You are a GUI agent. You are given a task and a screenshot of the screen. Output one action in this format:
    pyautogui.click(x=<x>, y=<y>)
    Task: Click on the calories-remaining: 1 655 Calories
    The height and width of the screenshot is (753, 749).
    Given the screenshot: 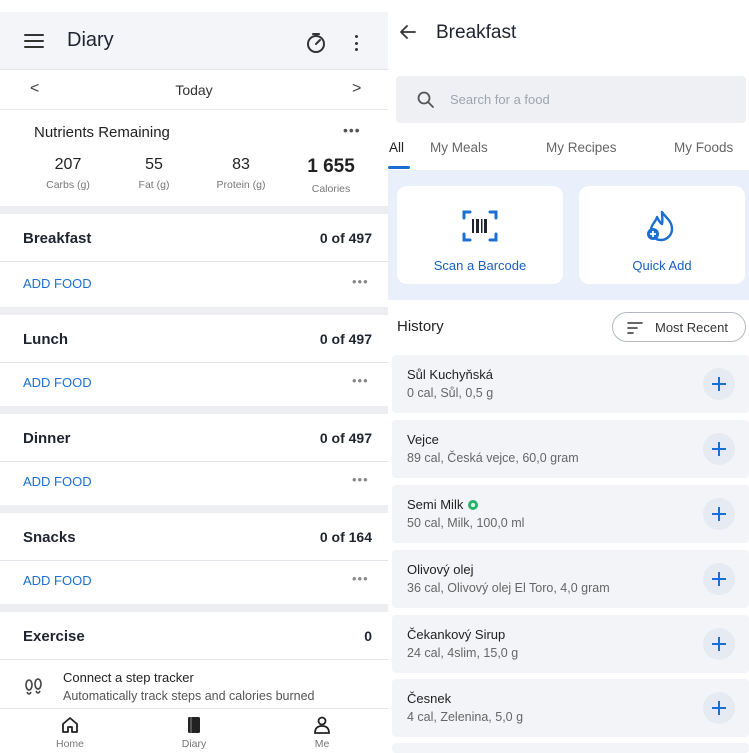 What is the action you would take?
    pyautogui.click(x=331, y=175)
    